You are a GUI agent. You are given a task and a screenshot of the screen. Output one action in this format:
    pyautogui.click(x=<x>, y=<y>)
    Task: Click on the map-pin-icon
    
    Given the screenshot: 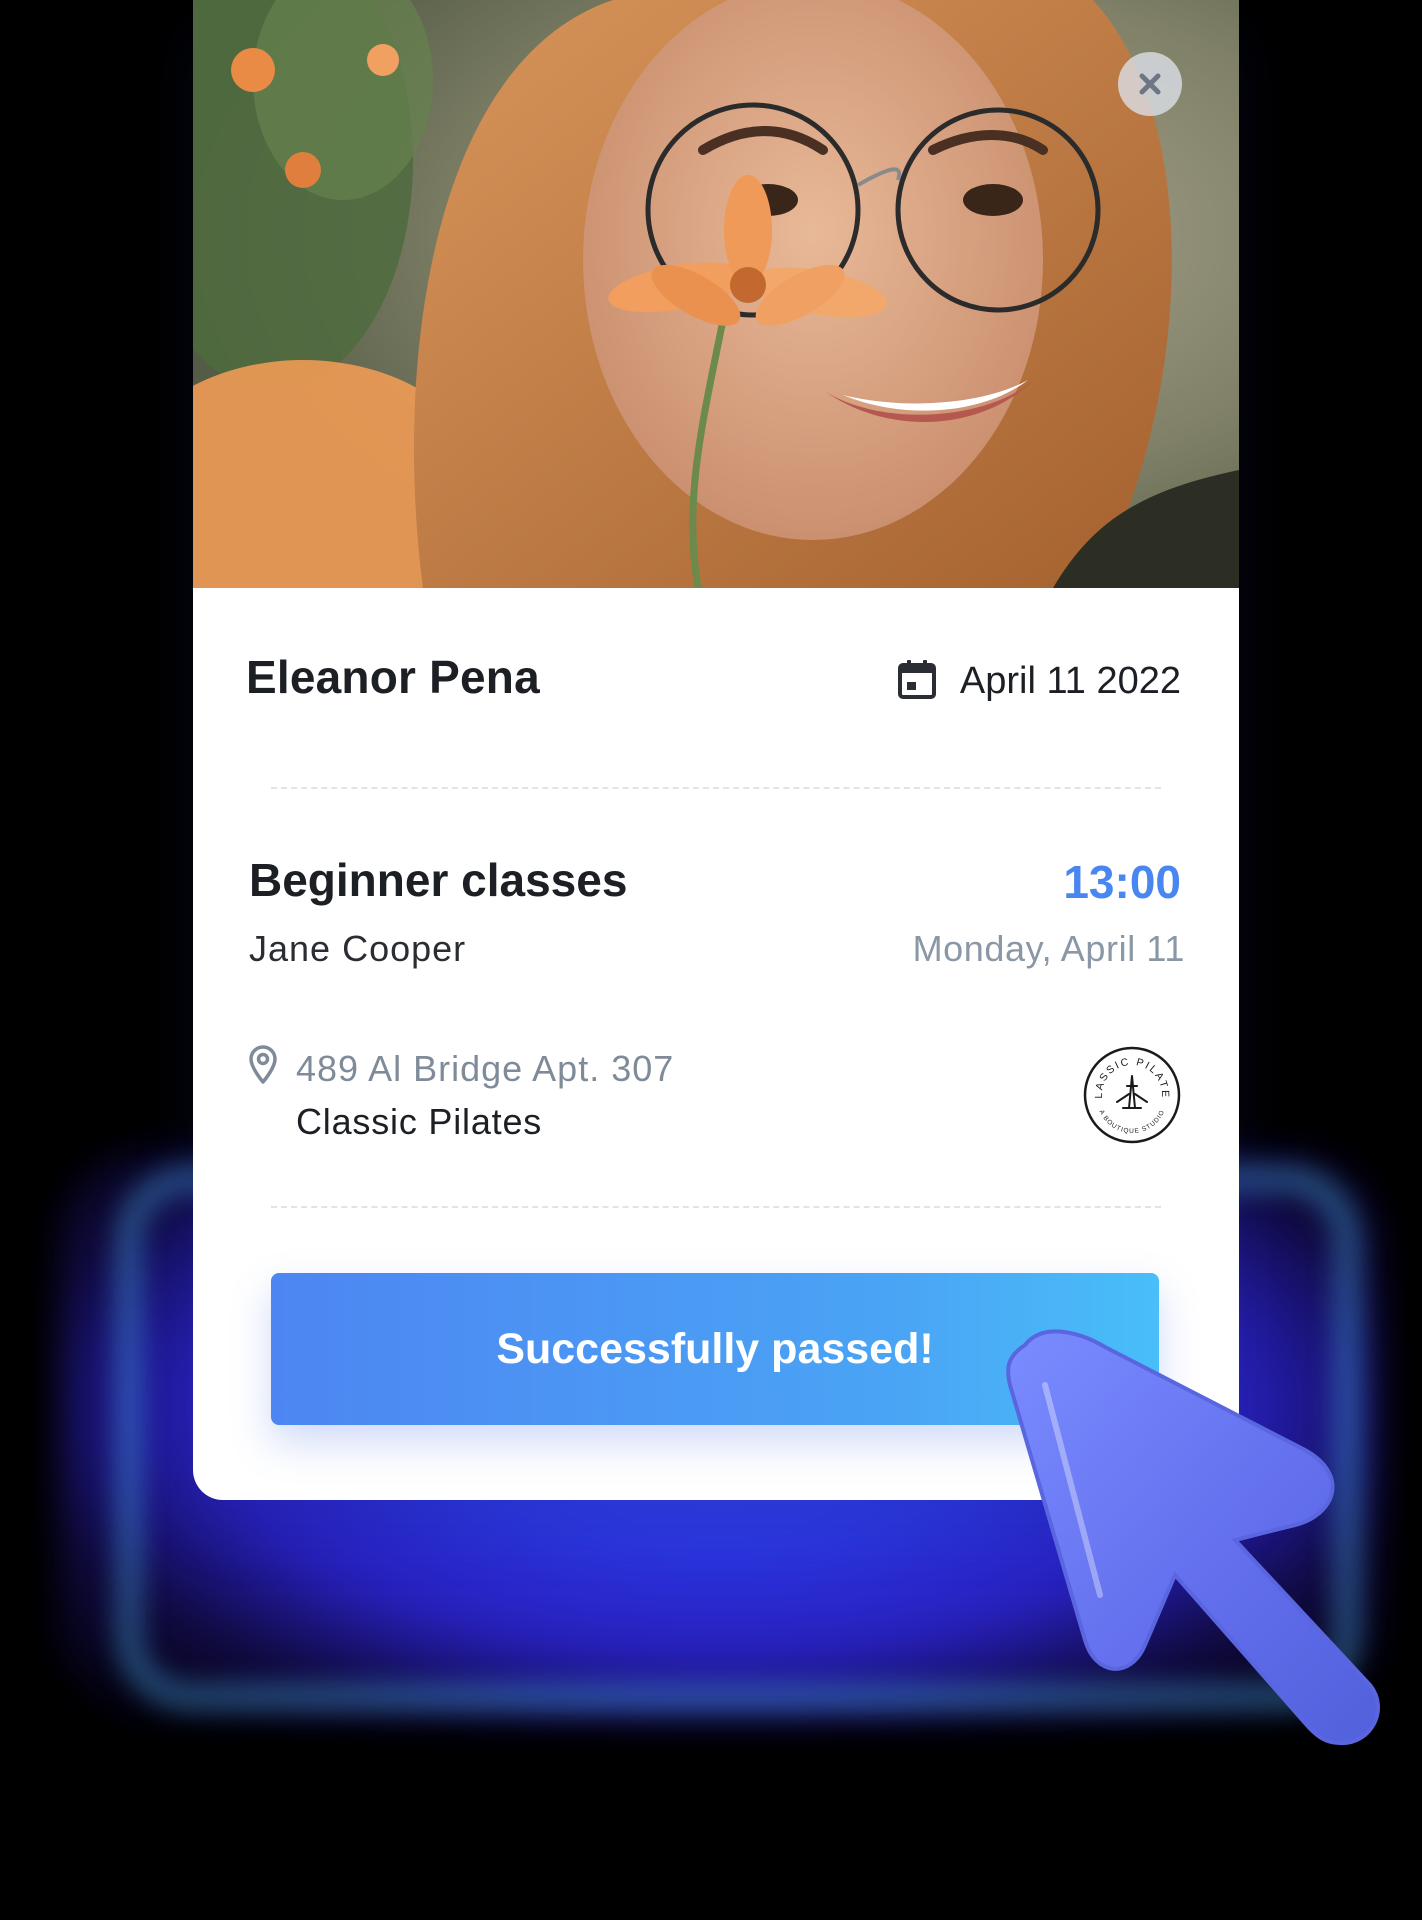 What is the action you would take?
    pyautogui.click(x=263, y=1067)
    